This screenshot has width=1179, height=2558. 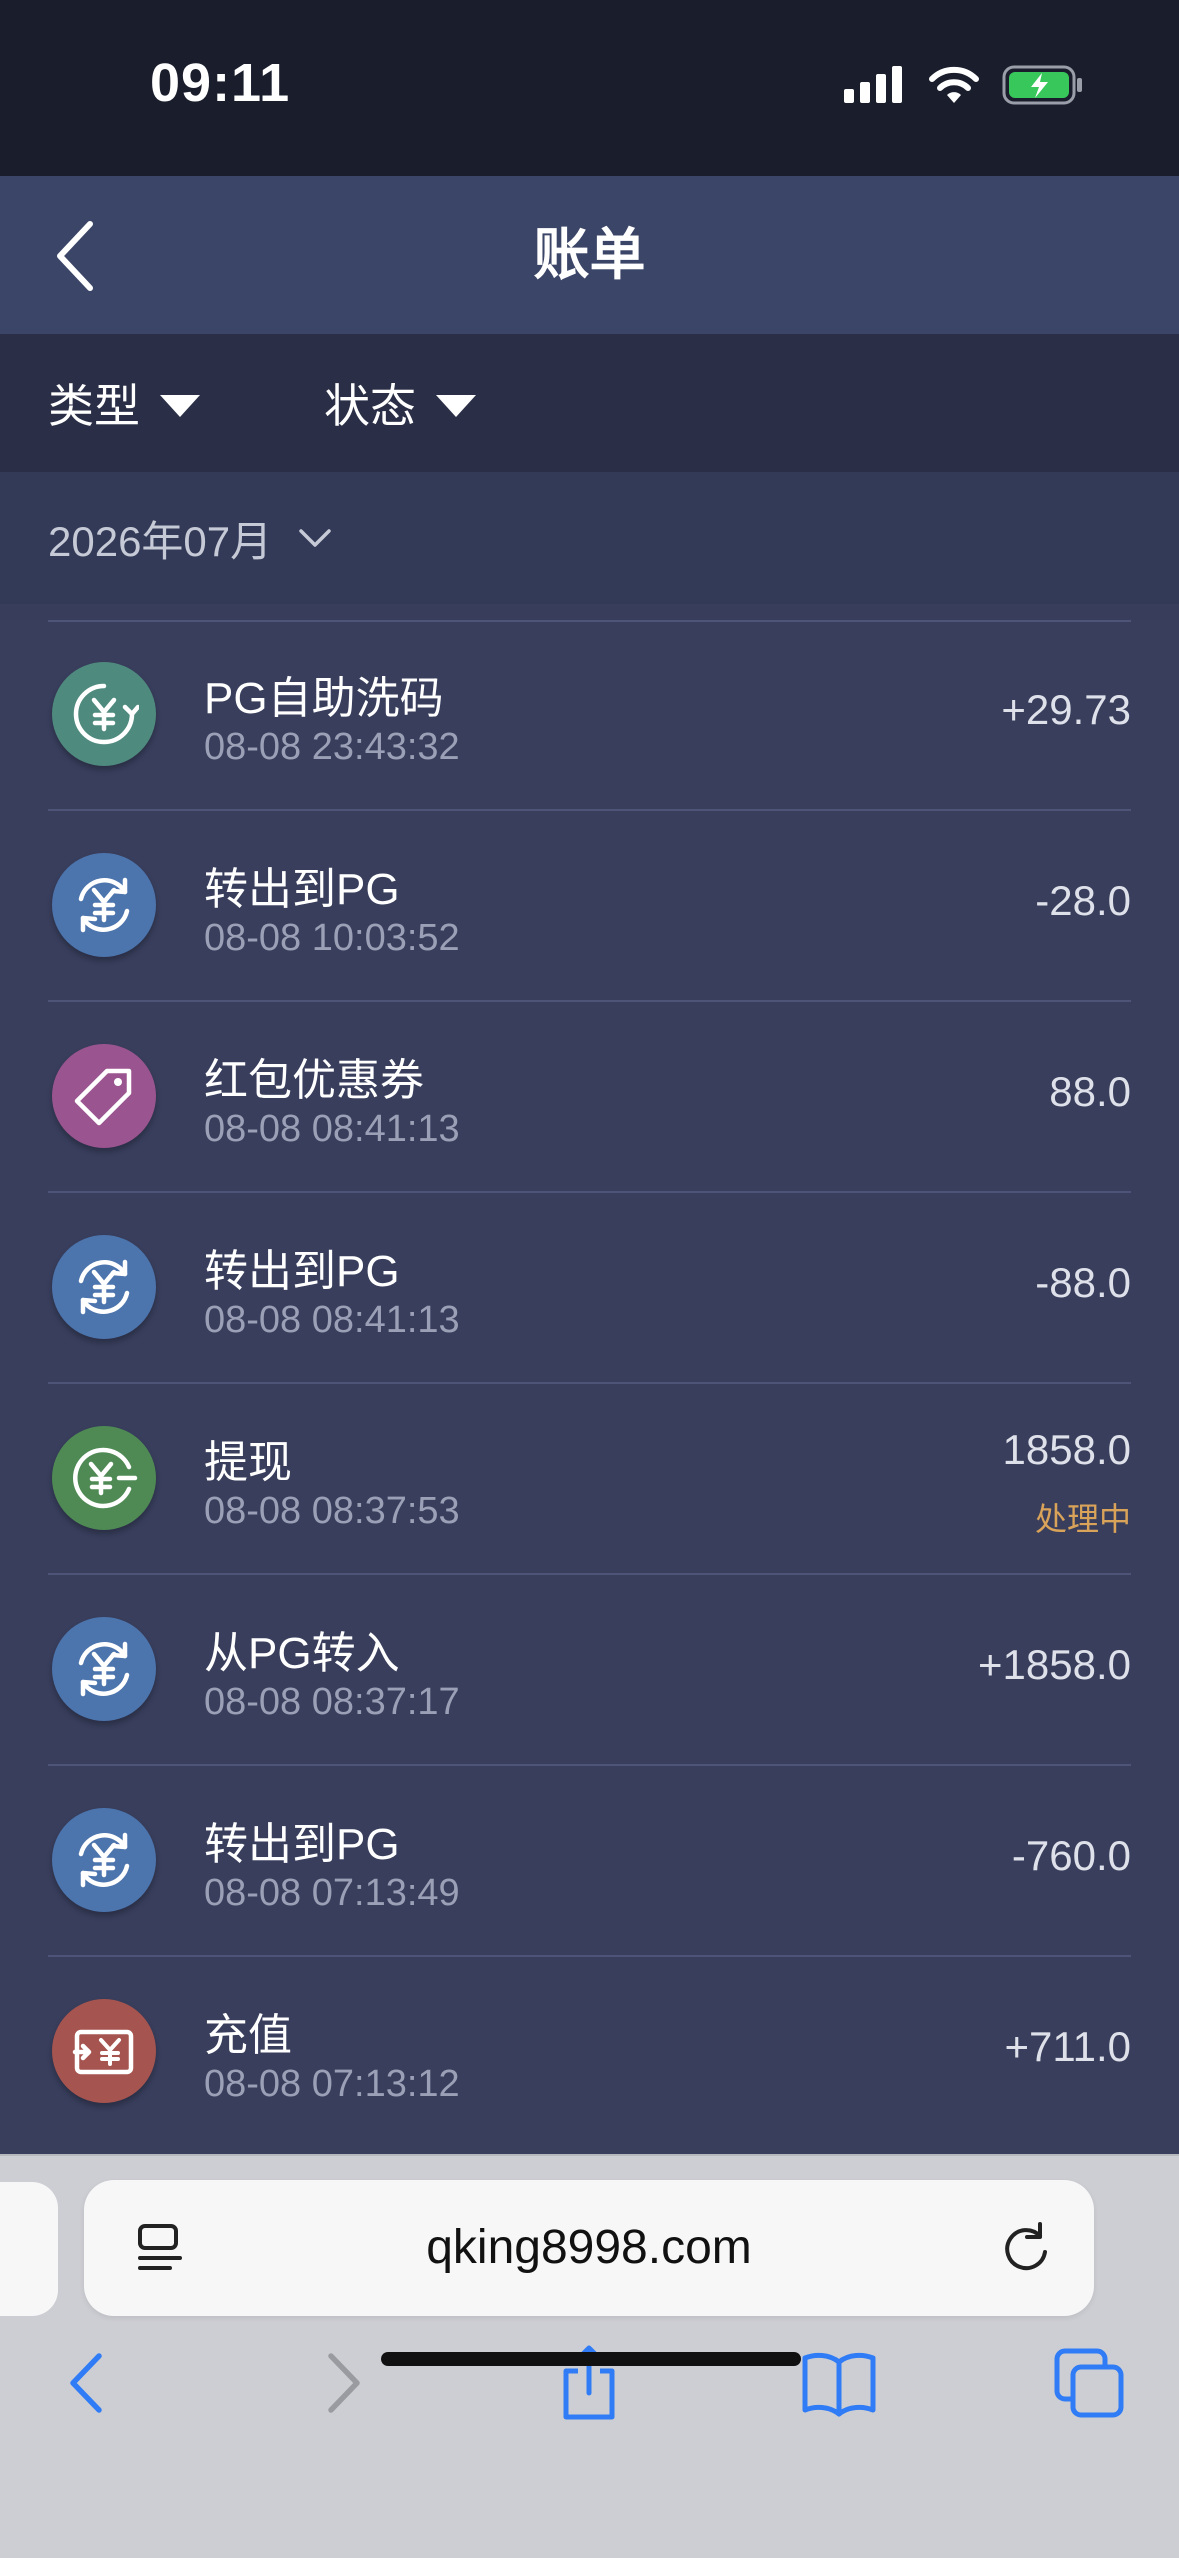 I want to click on status-badge: 处理中, so click(x=1082, y=1519).